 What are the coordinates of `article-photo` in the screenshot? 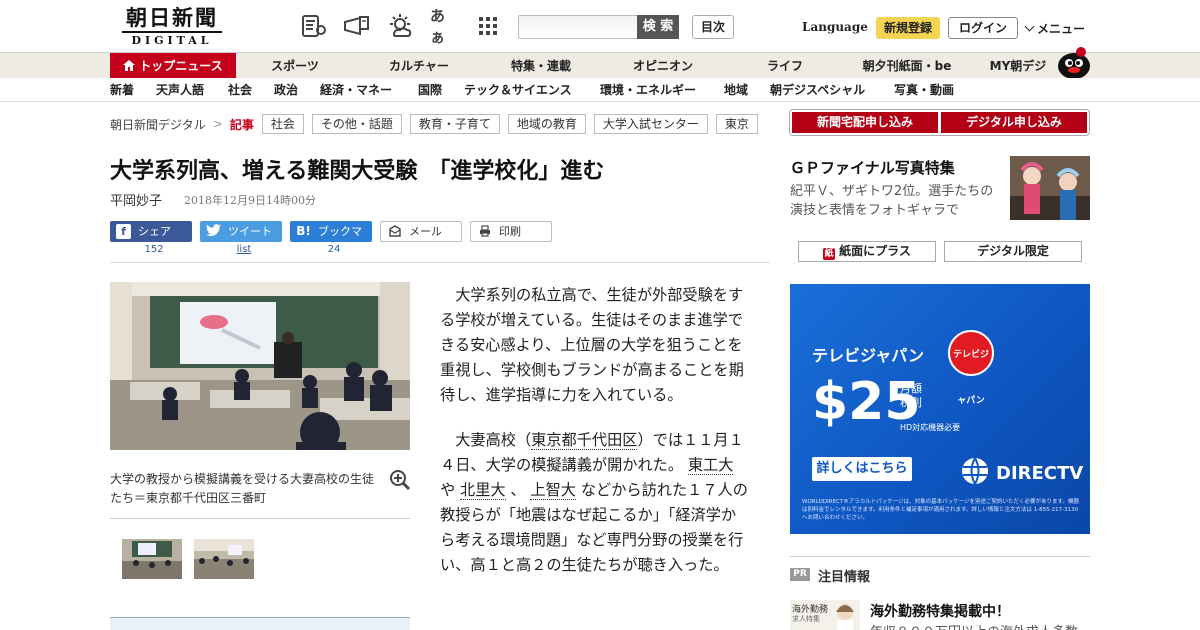 It's located at (260, 366).